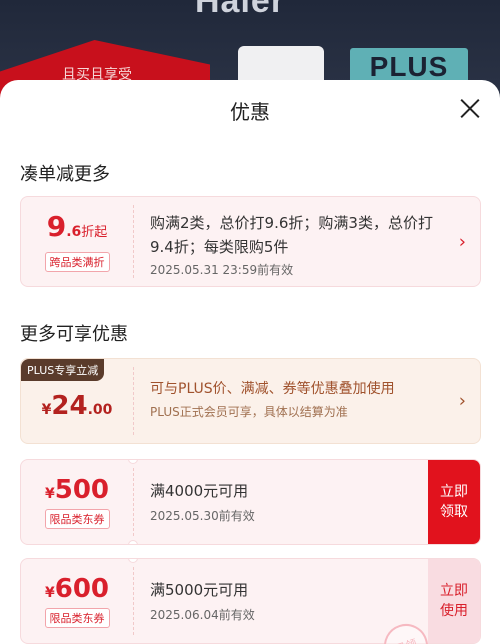 The width and height of the screenshot is (500, 644). I want to click on section-title-more-discounts: 更多可享优惠, so click(74, 334).